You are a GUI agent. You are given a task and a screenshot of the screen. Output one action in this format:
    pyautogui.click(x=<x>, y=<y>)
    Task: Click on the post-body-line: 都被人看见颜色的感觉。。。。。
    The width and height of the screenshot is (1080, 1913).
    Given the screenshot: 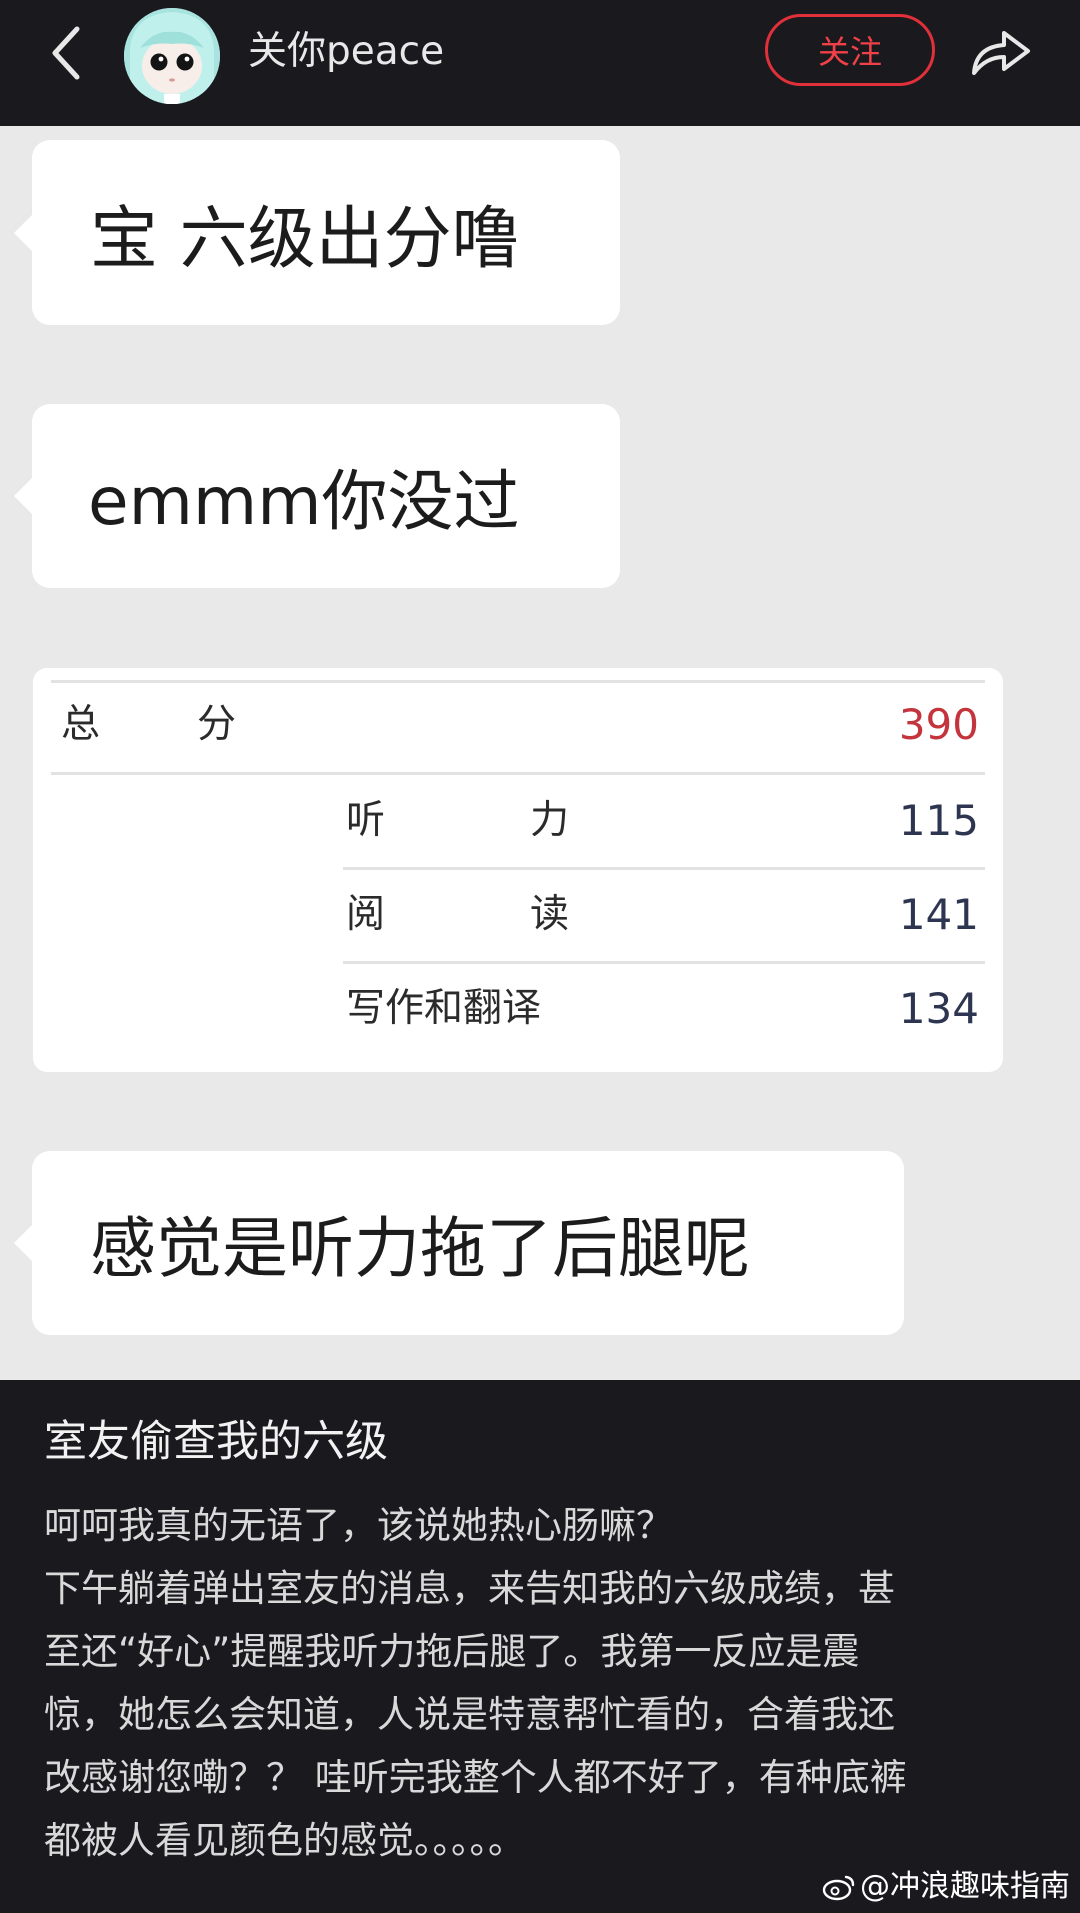 What is the action you would take?
    pyautogui.click(x=284, y=1840)
    